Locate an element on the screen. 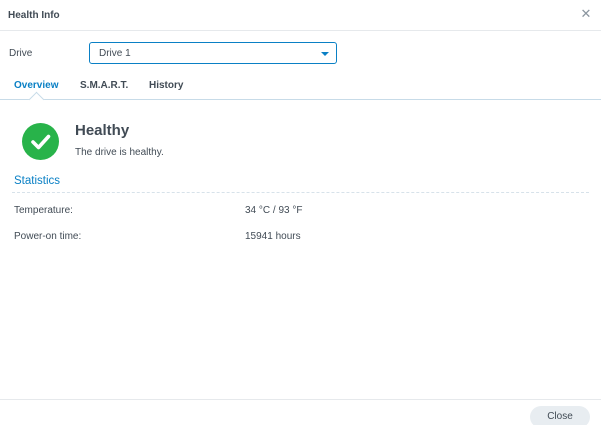 This screenshot has width=601, height=425. check-circle-icon is located at coordinates (40, 141).